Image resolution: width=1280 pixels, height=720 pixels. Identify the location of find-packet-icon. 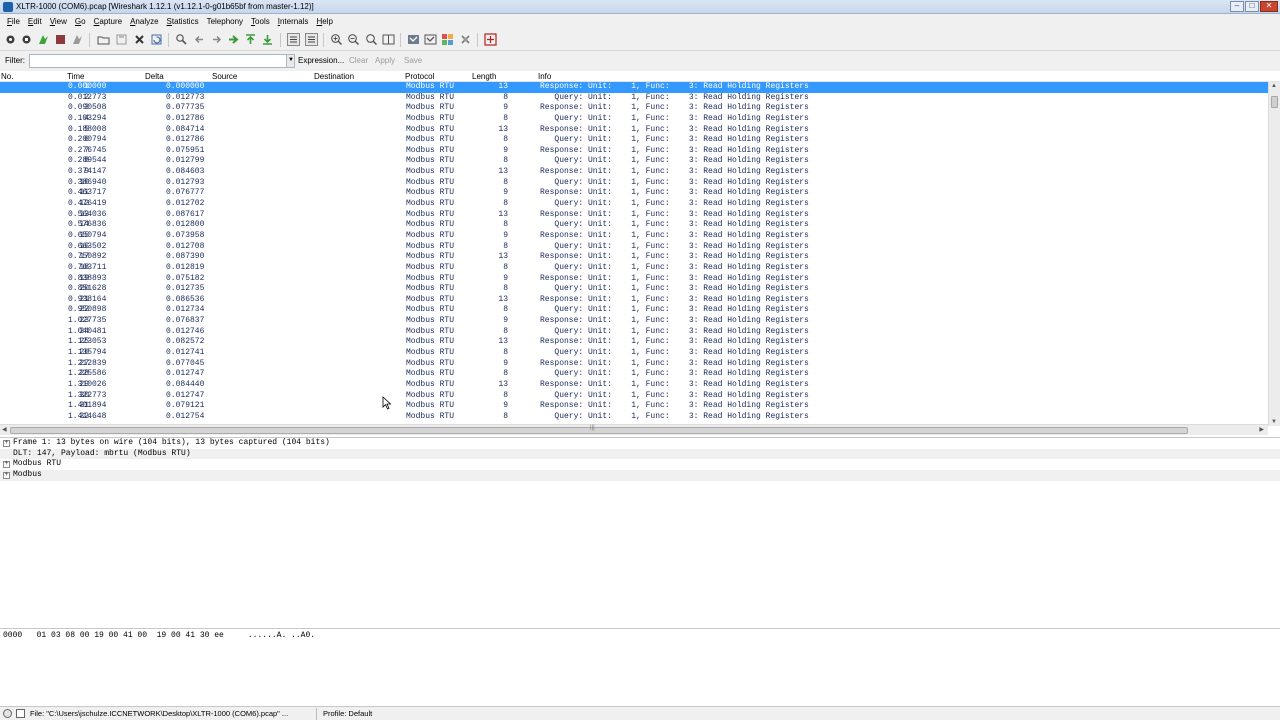
(181, 39).